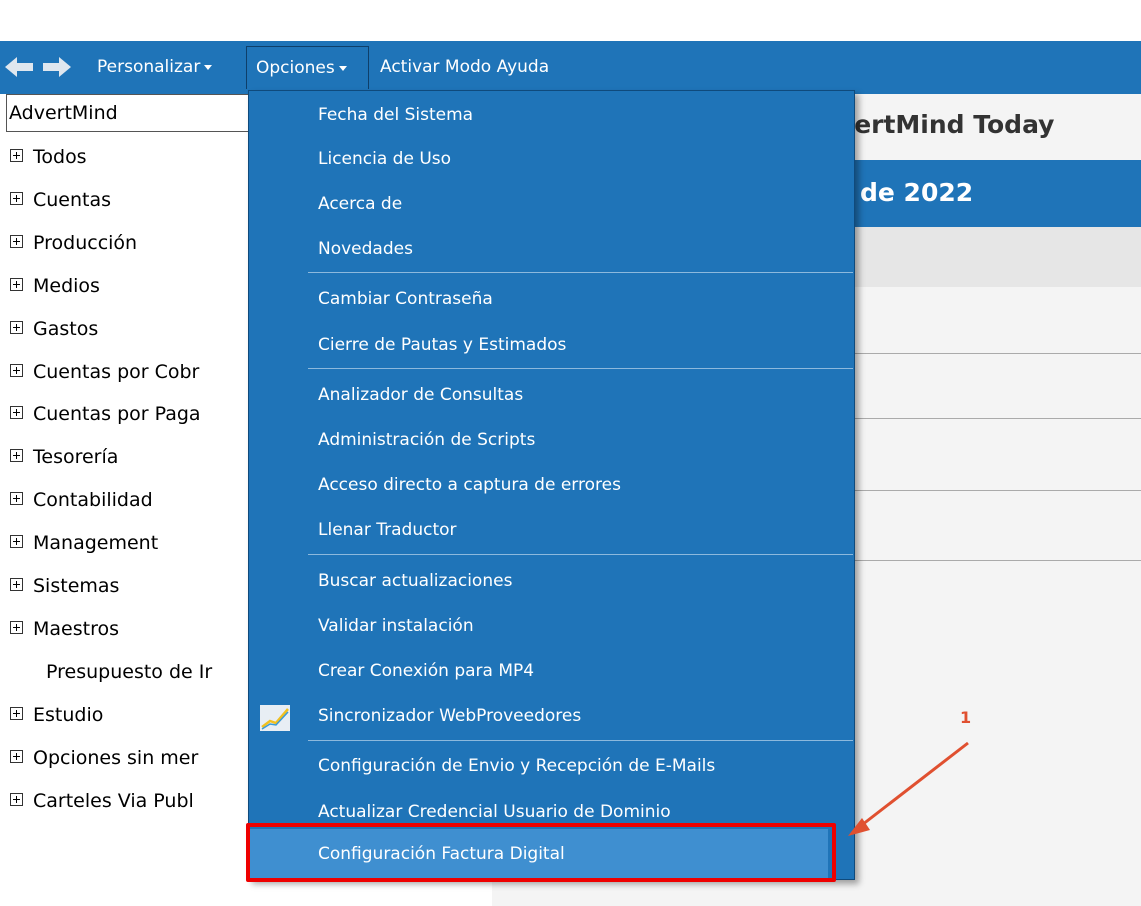 The width and height of the screenshot is (1141, 906). I want to click on sidebar-item-label: Medios, so click(66, 285).